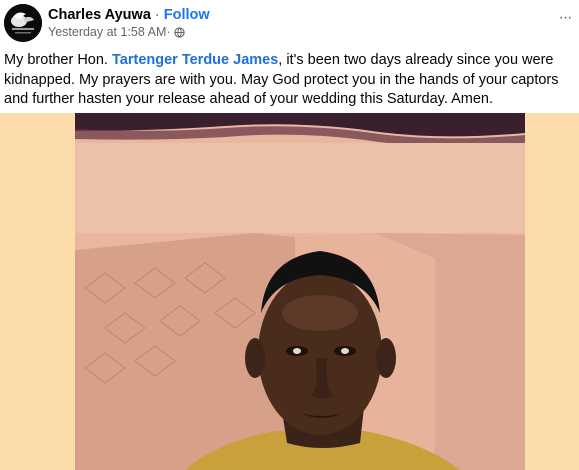  I want to click on avatar-image, so click(23, 23).